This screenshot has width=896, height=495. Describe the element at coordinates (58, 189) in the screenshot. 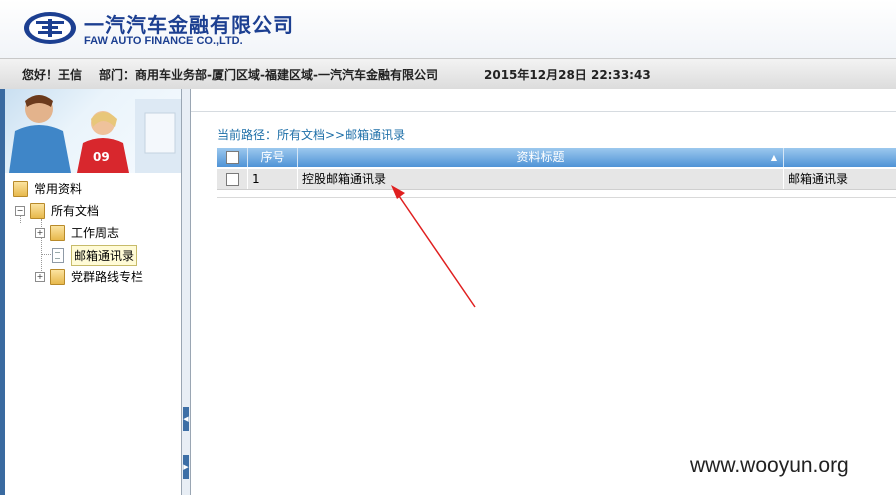

I see `tree-item-label: 常用资料` at that location.